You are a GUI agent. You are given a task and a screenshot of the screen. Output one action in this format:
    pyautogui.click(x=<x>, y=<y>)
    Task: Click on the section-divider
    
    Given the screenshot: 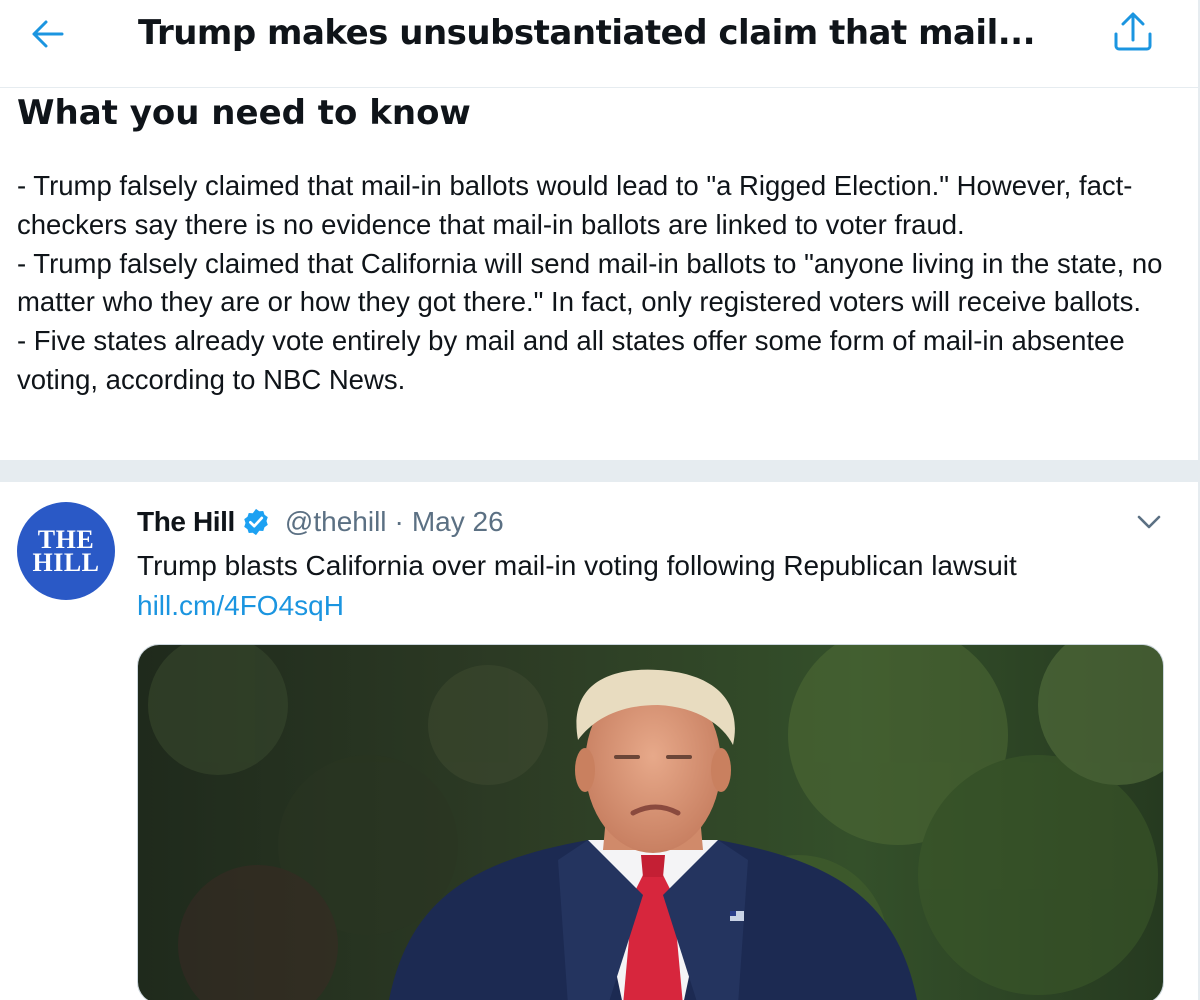 What is the action you would take?
    pyautogui.click(x=599, y=471)
    